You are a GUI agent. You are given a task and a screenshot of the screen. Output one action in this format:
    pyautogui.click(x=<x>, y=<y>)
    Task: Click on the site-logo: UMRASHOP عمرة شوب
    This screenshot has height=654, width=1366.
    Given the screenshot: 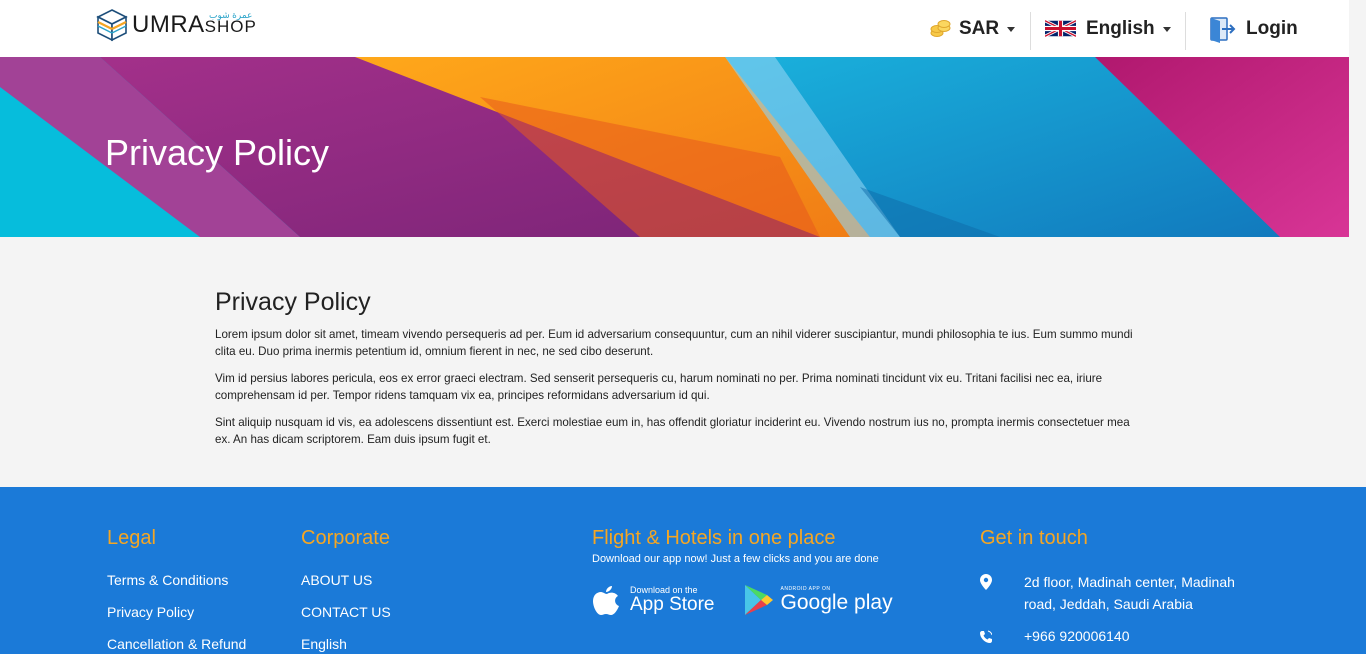 What is the action you would take?
    pyautogui.click(x=176, y=25)
    